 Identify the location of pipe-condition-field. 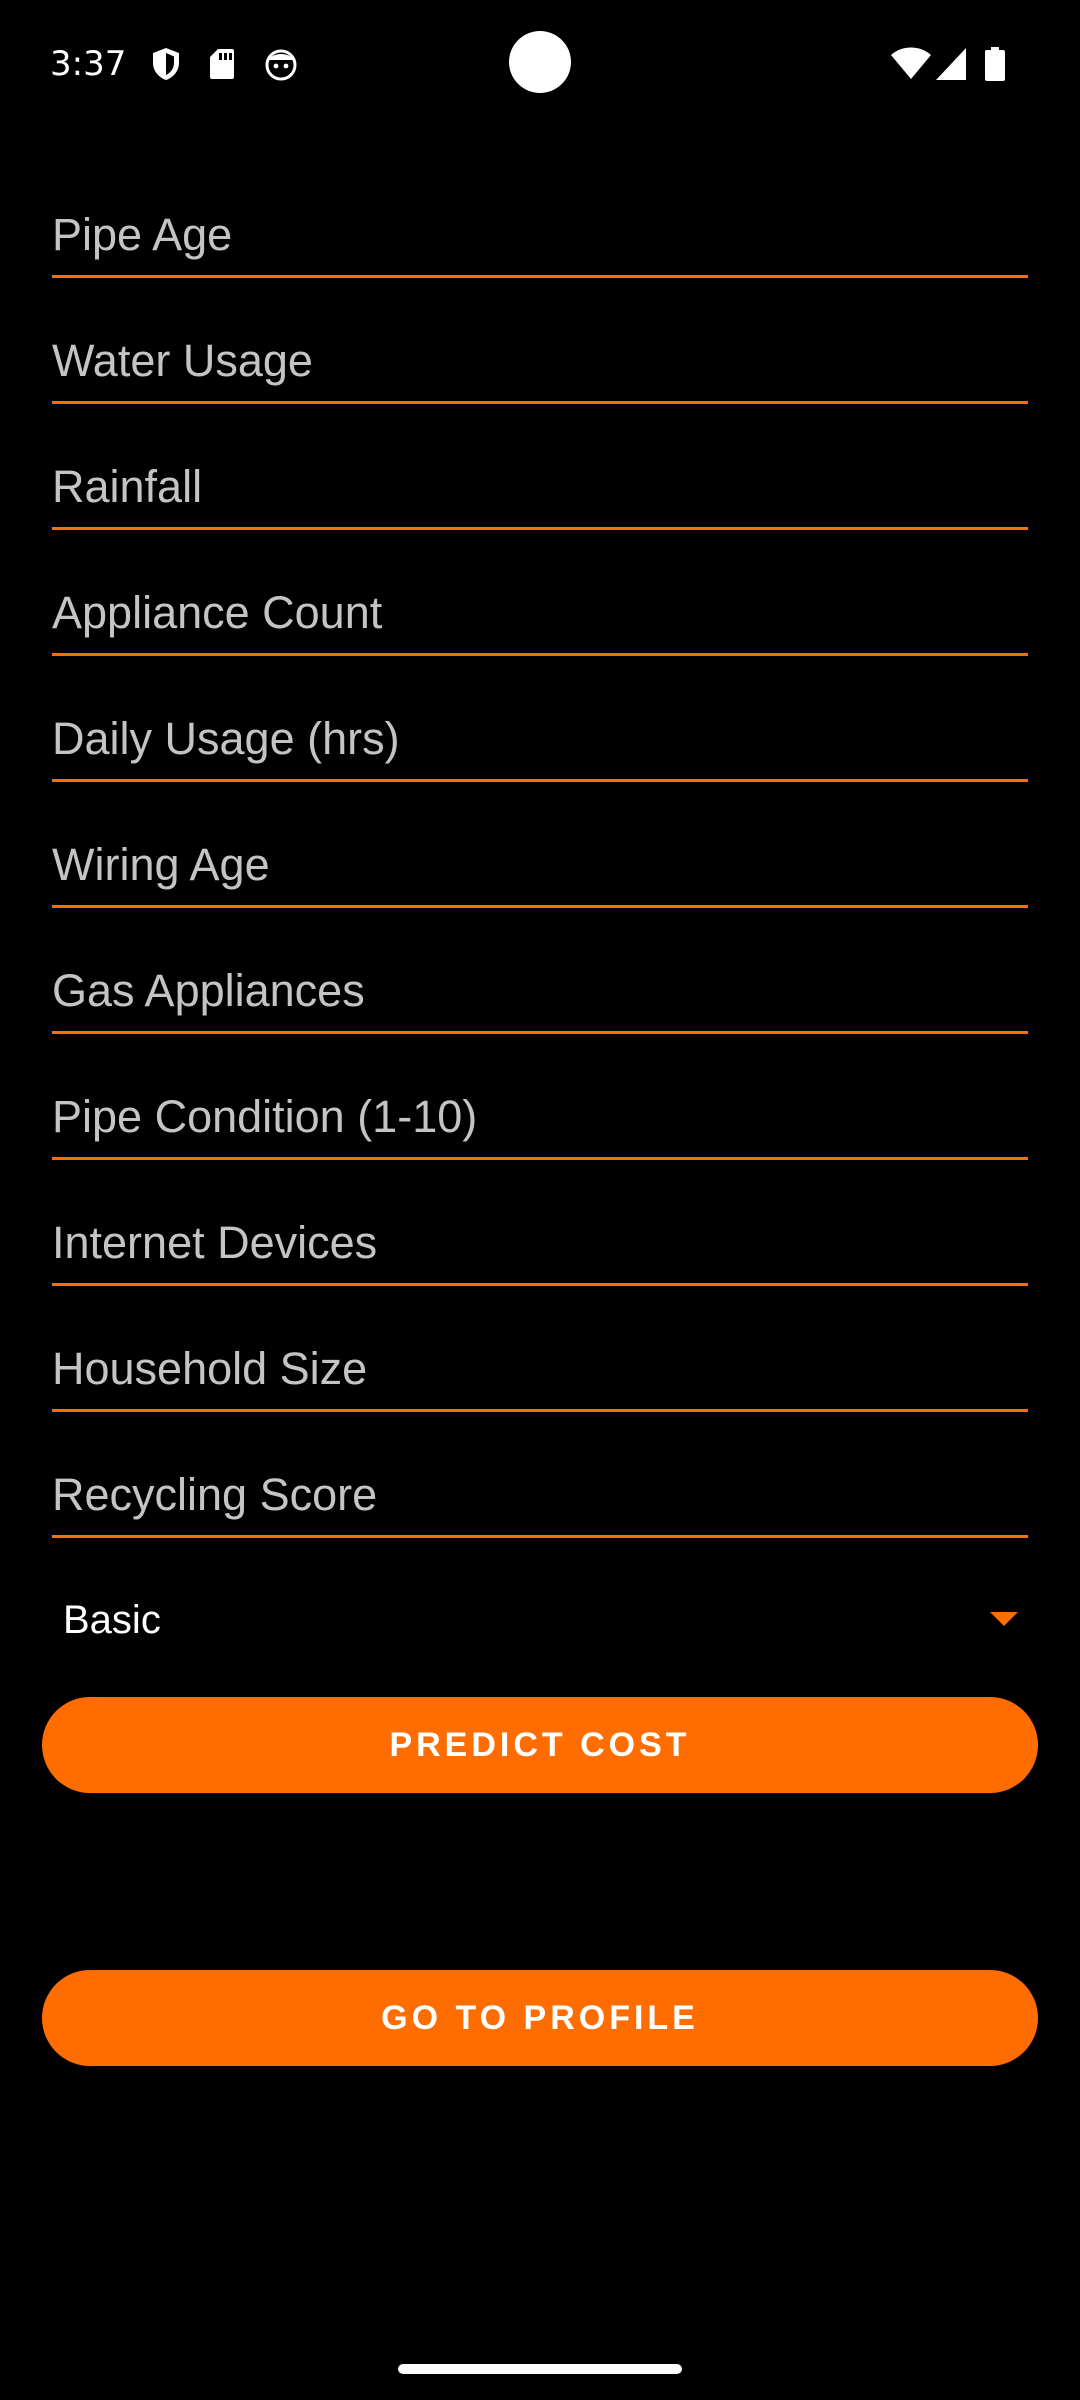
(540, 1118).